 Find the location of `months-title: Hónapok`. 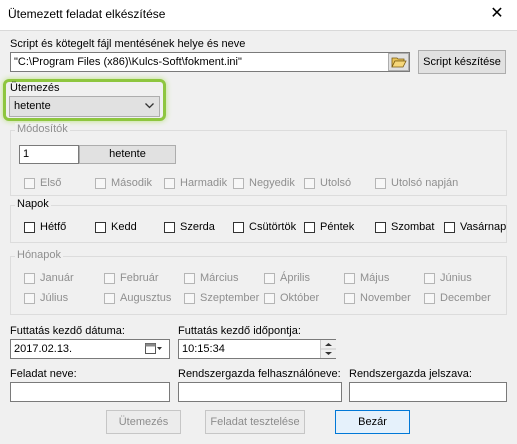

months-title: Hónapok is located at coordinates (39, 255).